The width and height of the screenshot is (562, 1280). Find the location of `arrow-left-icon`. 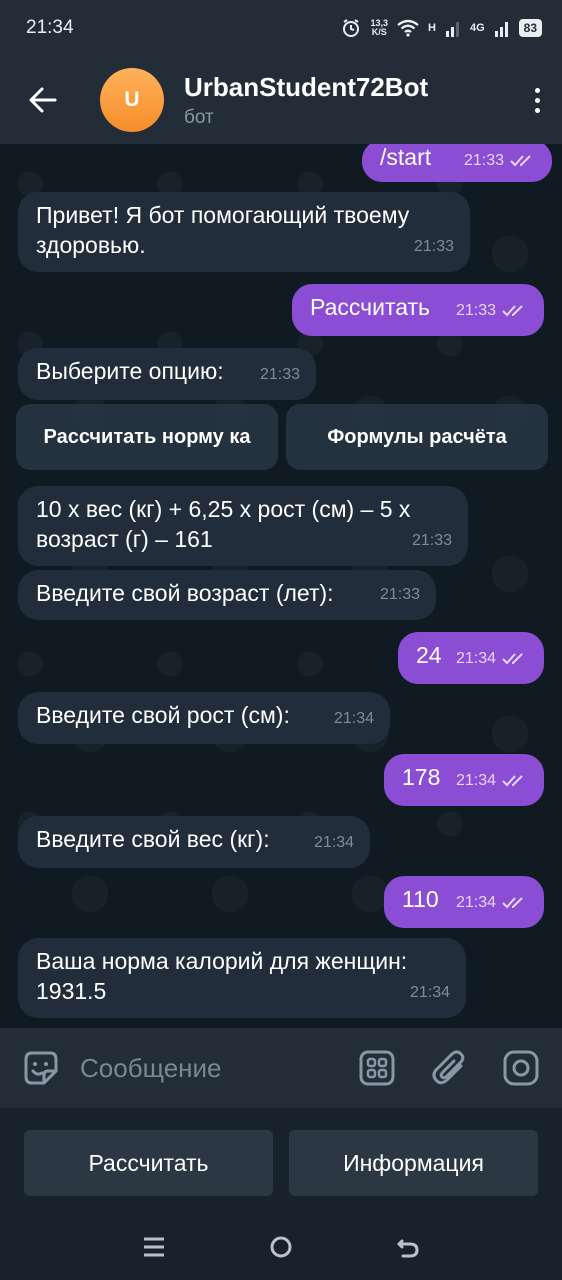

arrow-left-icon is located at coordinates (43, 100).